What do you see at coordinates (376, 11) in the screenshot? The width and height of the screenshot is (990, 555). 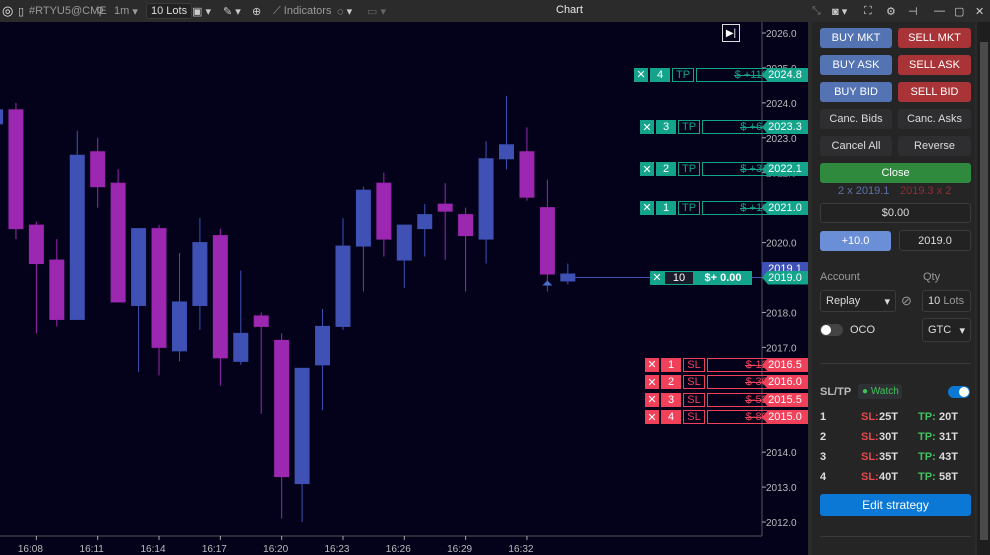 I see `window-icon: ▭ ▾` at bounding box center [376, 11].